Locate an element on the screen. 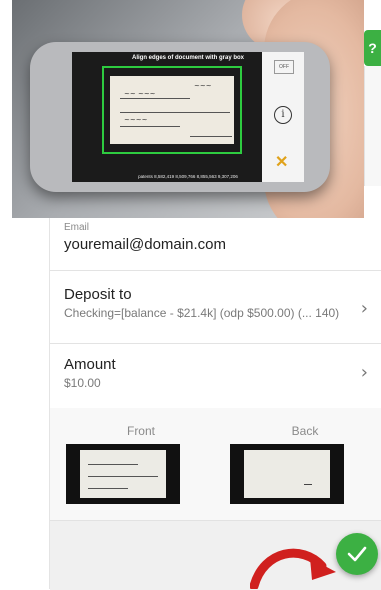  help-panel-edge is located at coordinates (372, 126).